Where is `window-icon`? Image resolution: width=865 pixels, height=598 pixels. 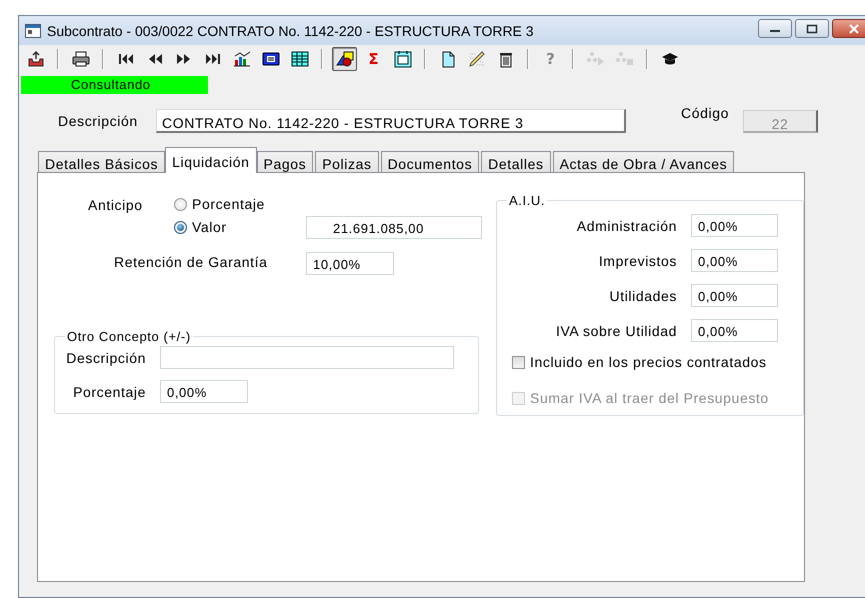
window-icon is located at coordinates (33, 31).